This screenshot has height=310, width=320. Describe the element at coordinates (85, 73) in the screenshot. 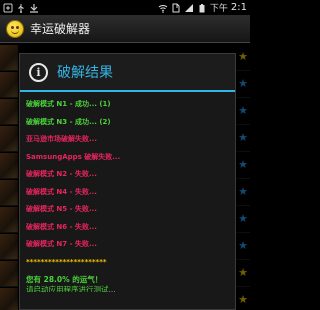

I see `dialog-title: 破解结果` at that location.